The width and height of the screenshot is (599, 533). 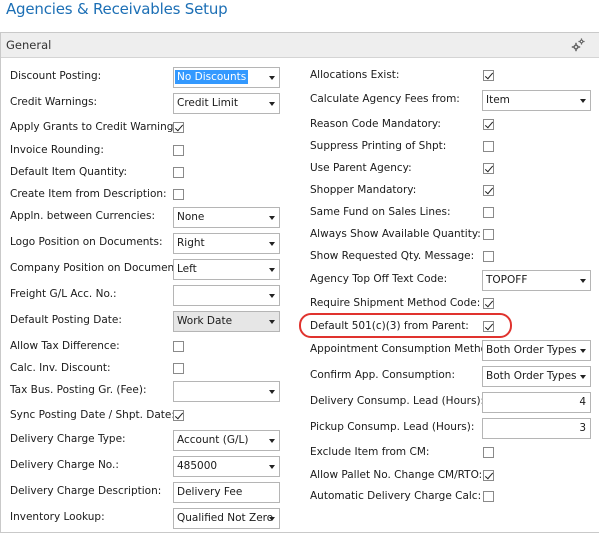 What do you see at coordinates (54, 102) in the screenshot?
I see `credit-warnings-label: Credit Warnings:` at bounding box center [54, 102].